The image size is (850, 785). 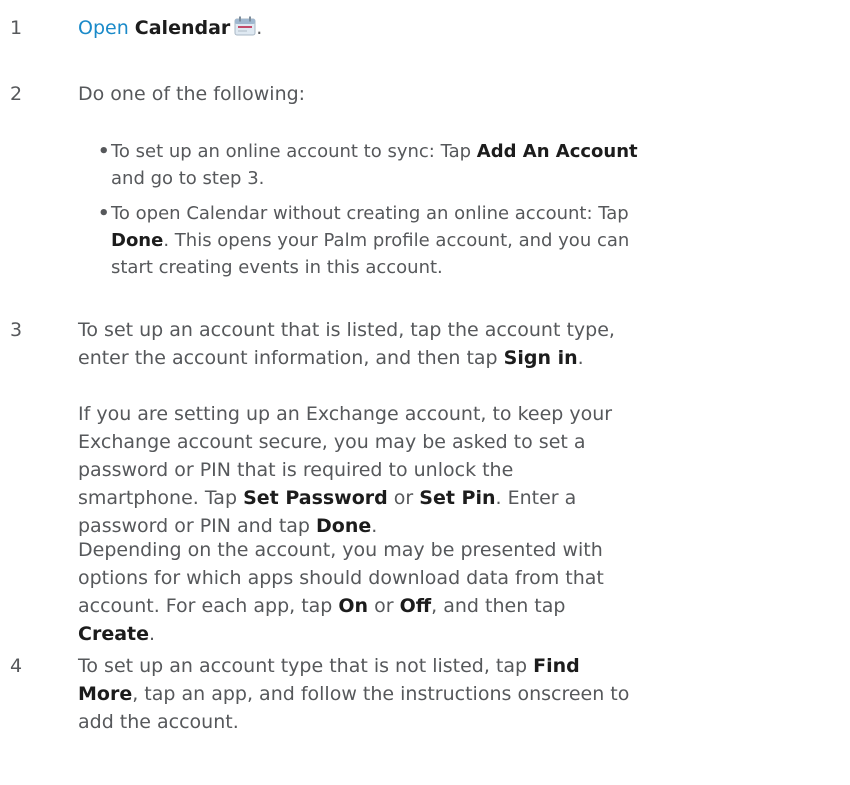 I want to click on app-name-calendar: Calendar, so click(x=182, y=28).